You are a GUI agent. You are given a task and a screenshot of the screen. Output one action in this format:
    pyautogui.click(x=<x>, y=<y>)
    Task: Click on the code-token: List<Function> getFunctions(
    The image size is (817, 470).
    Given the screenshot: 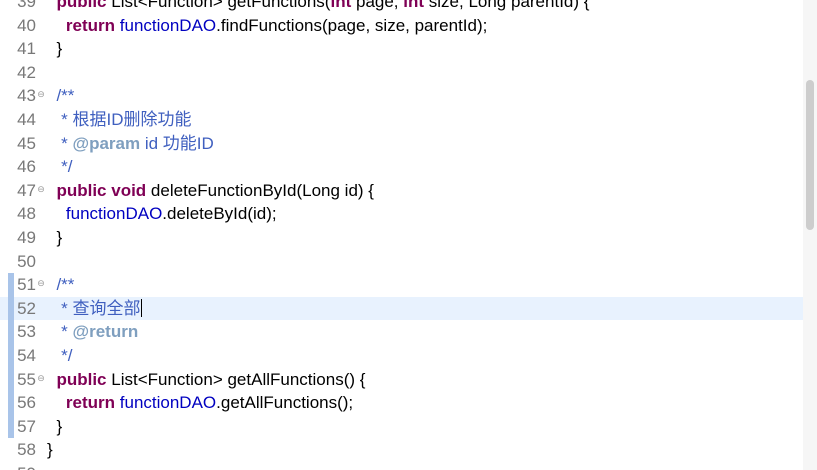 What is the action you would take?
    pyautogui.click(x=218, y=5)
    